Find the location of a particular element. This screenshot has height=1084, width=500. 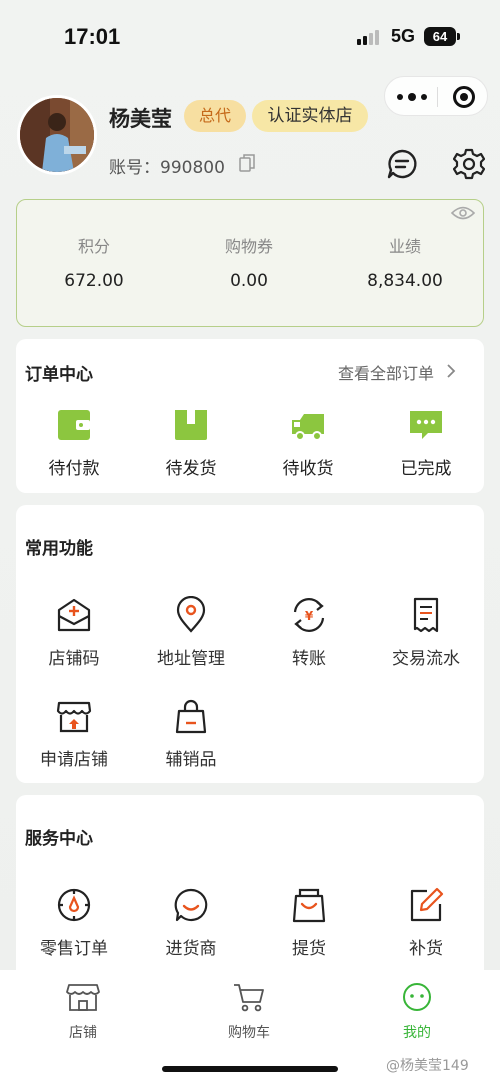

tab-label: 店铺 is located at coordinates (83, 1033).